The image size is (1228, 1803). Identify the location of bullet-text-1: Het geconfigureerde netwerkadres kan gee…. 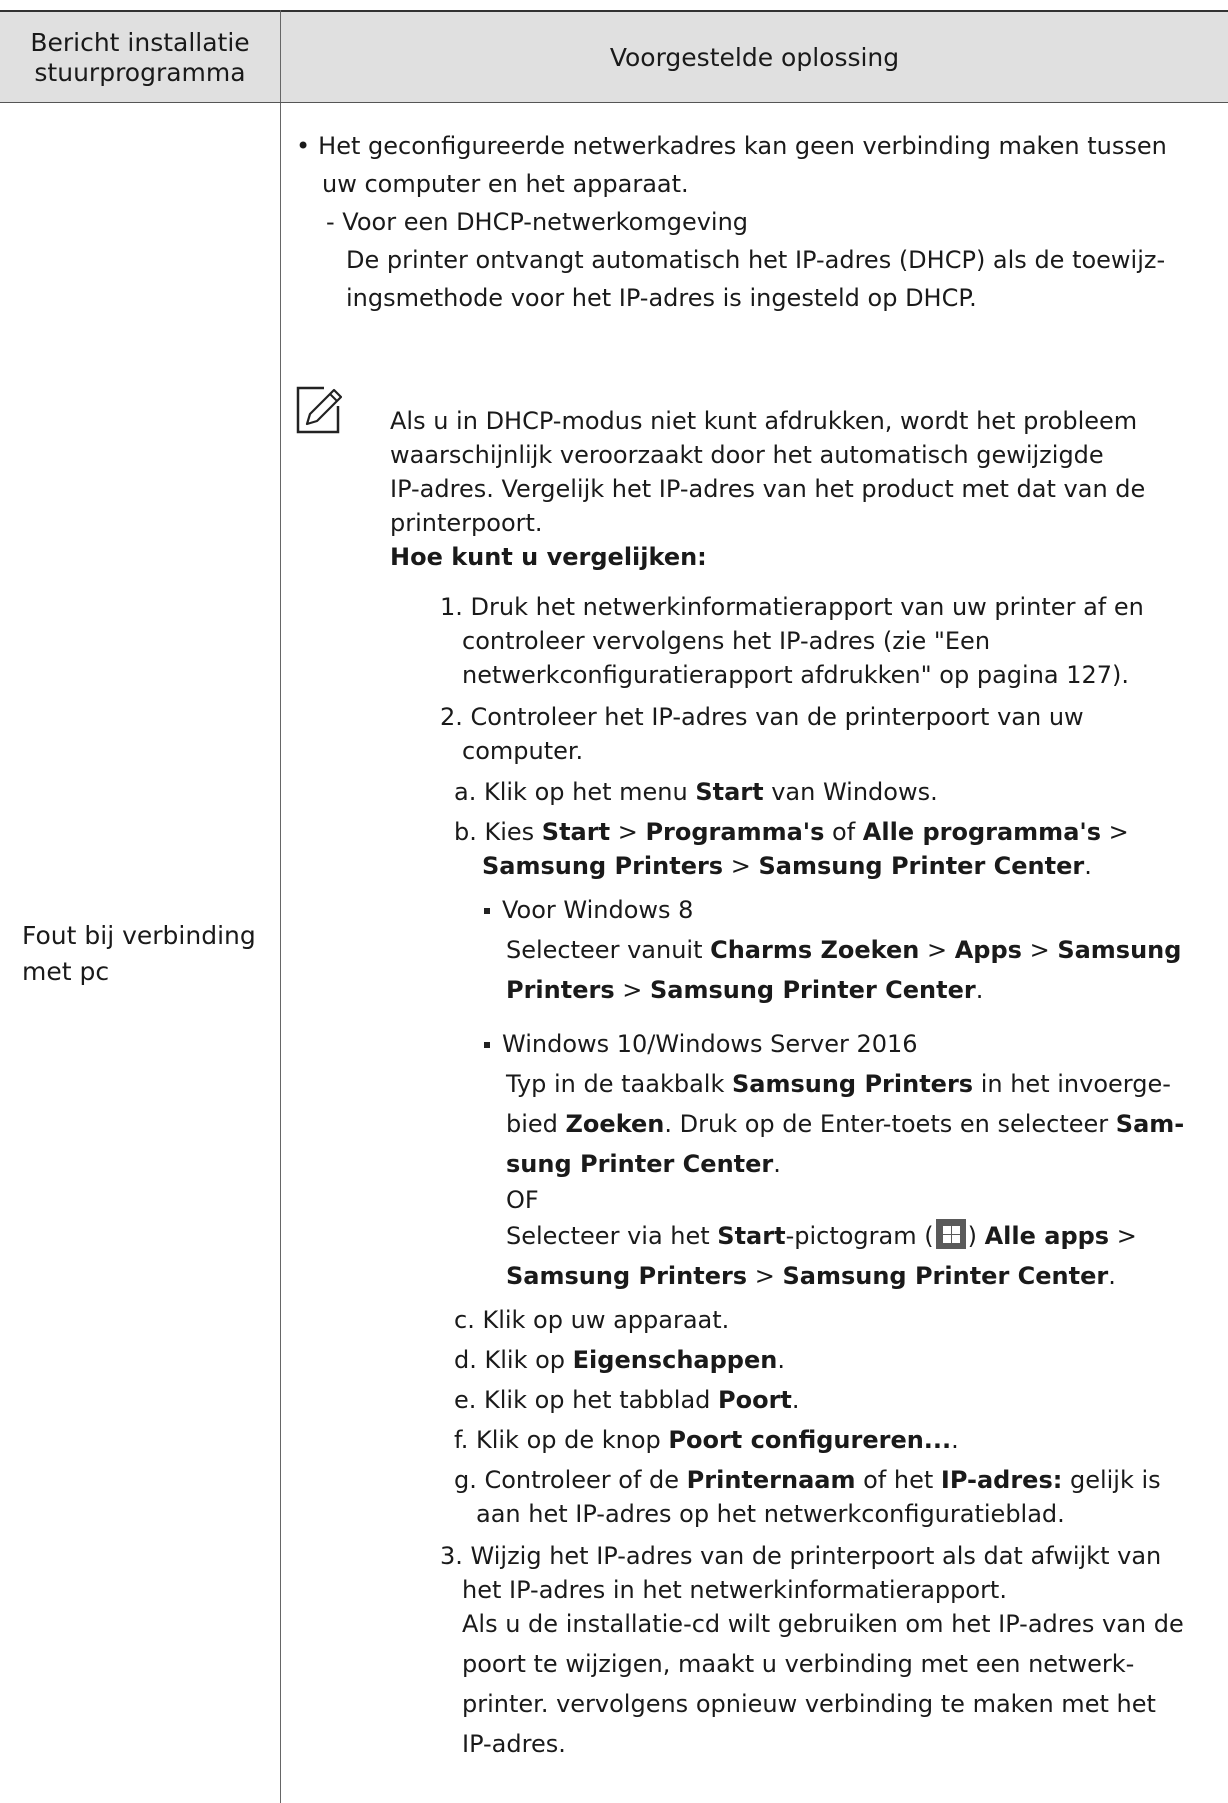
(742, 146).